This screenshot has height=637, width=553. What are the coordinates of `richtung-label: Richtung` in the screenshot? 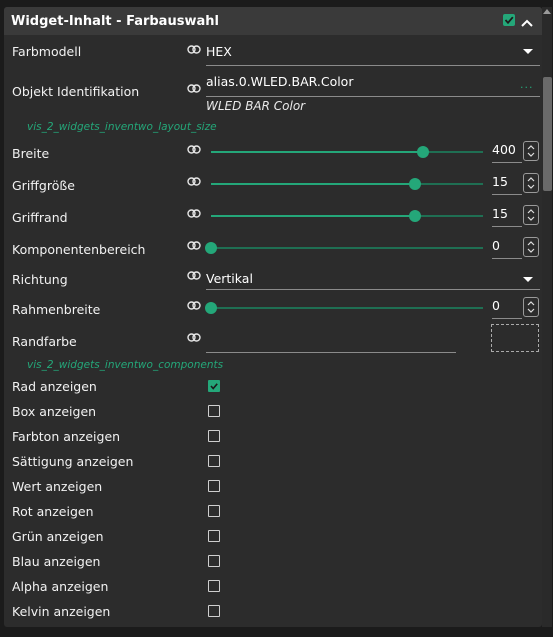 It's located at (40, 279).